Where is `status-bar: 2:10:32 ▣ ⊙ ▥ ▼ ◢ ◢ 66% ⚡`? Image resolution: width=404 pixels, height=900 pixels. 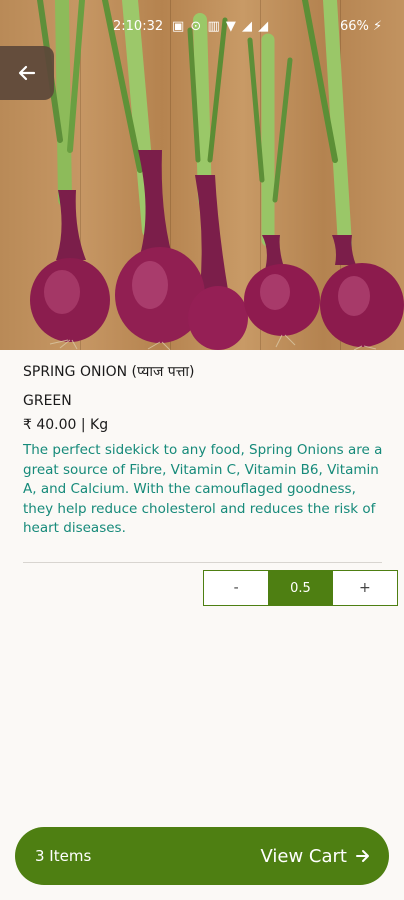 status-bar: 2:10:32 ▣ ⊙ ▥ ▼ ◢ ◢ 66% ⚡ is located at coordinates (202, 27).